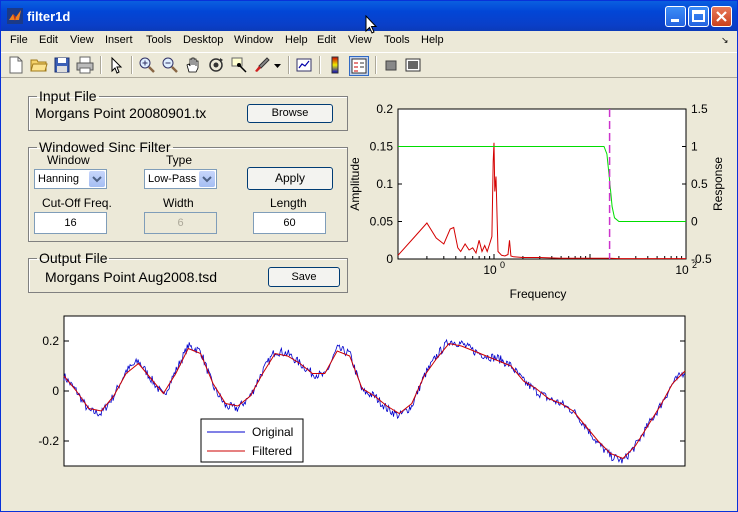  I want to click on cutoff-field: 16, so click(70, 223).